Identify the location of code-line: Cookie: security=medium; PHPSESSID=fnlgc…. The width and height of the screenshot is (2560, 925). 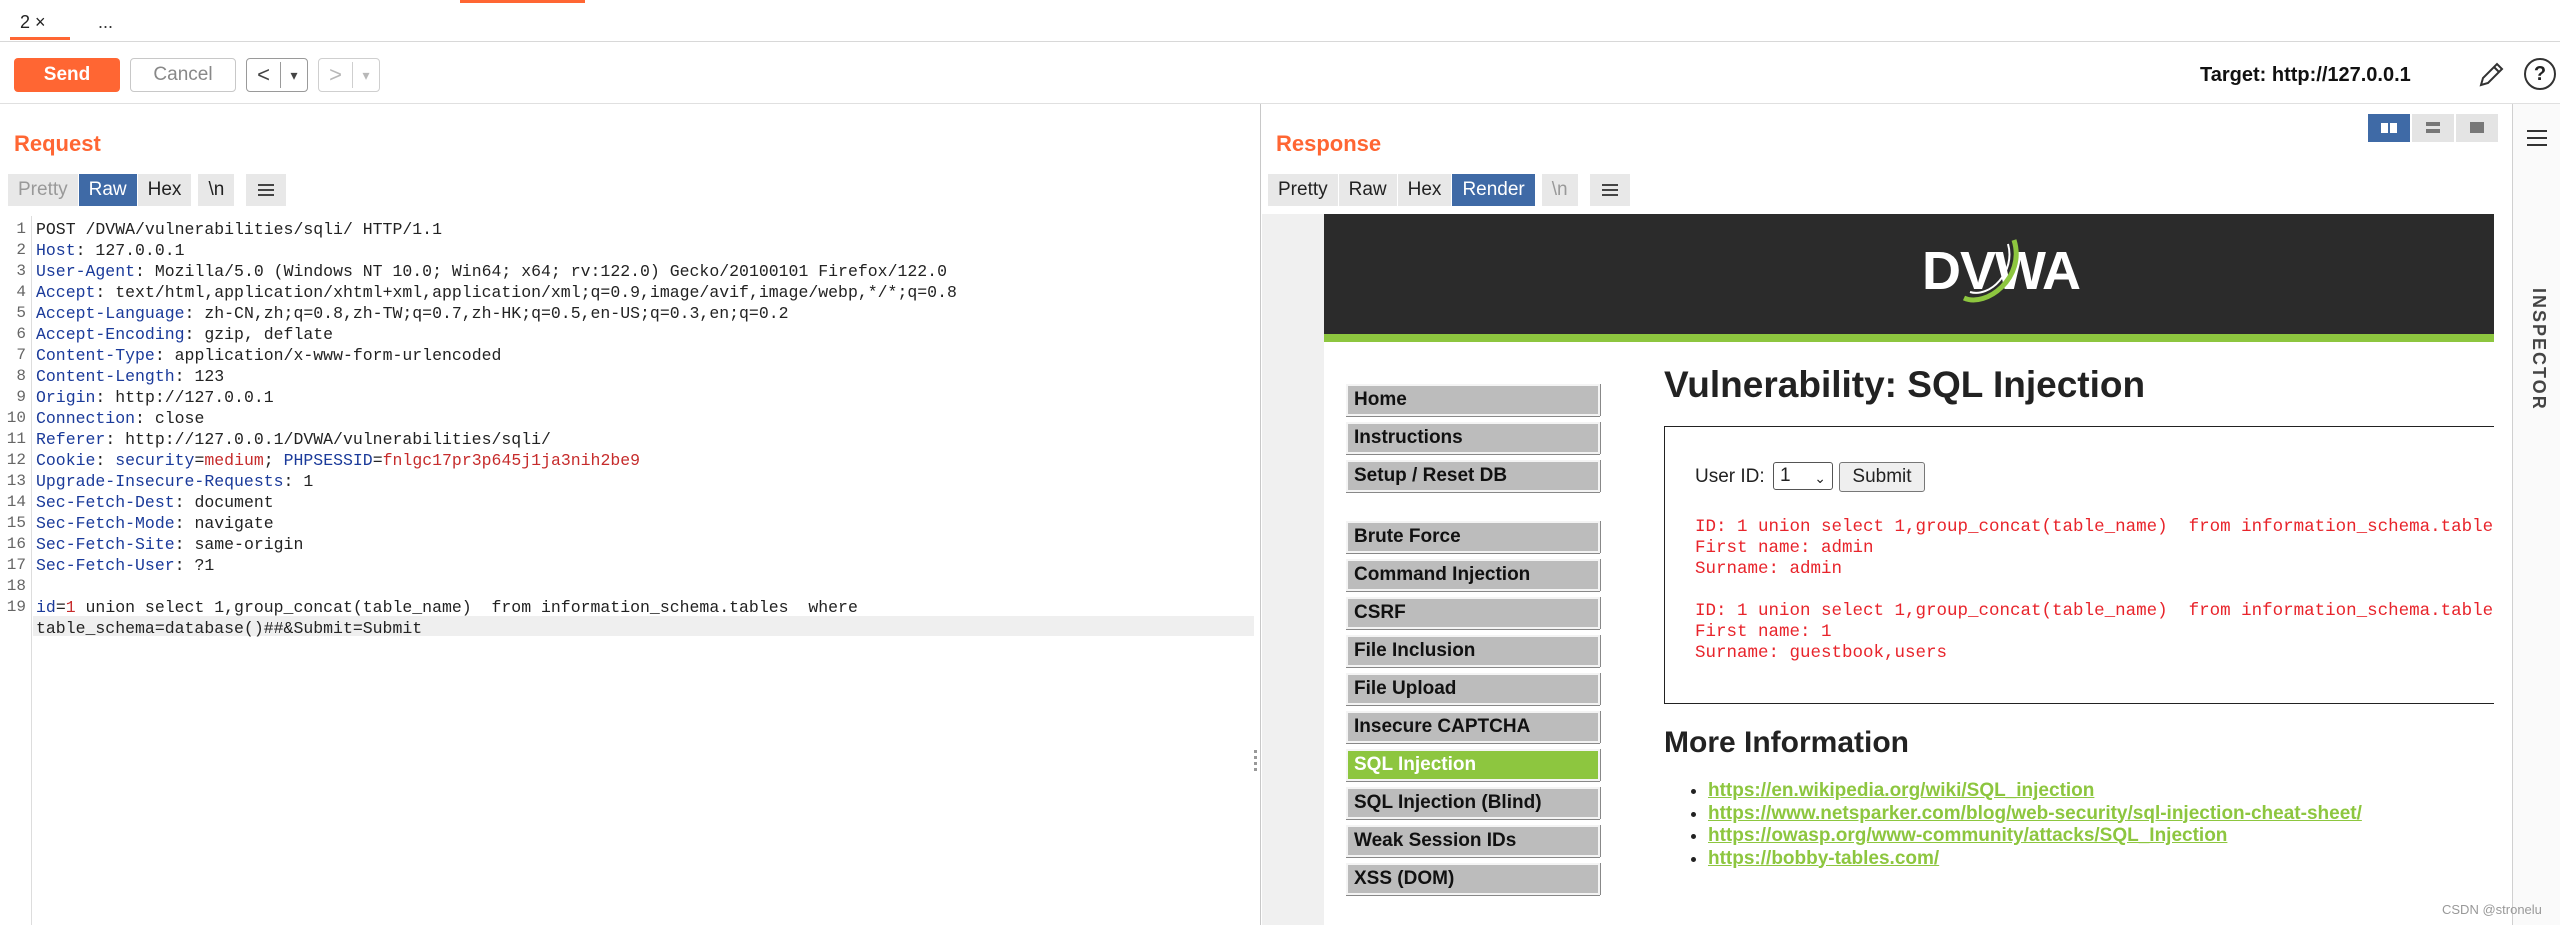
(338, 460).